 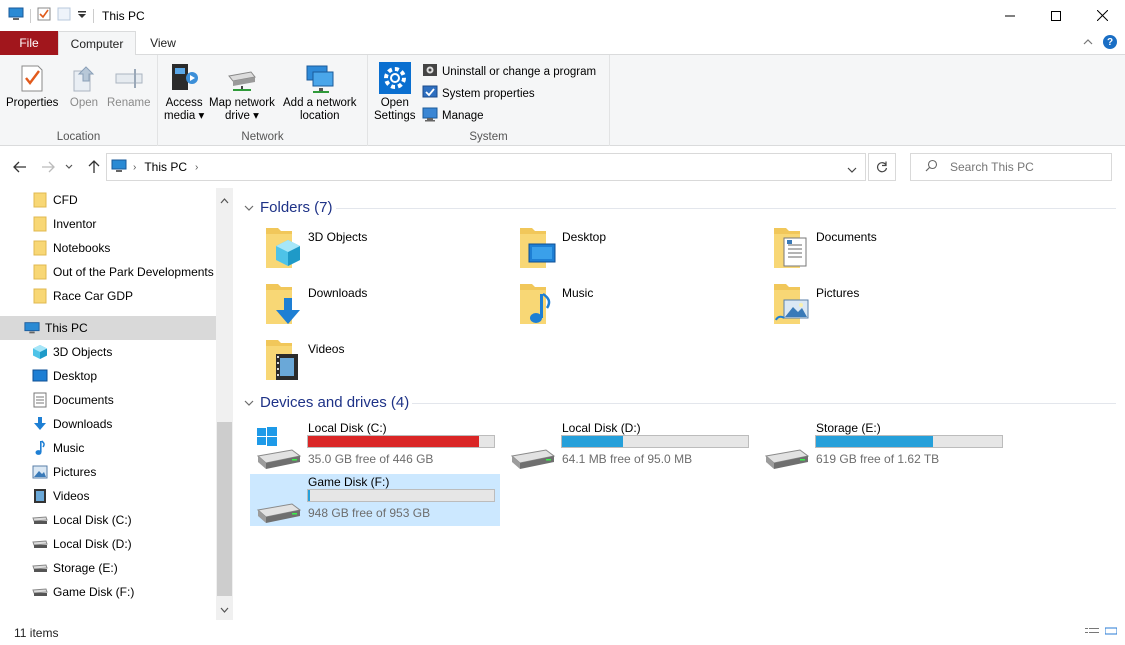 What do you see at coordinates (890, 307) in the screenshot?
I see `folder-pictures: Pictures` at bounding box center [890, 307].